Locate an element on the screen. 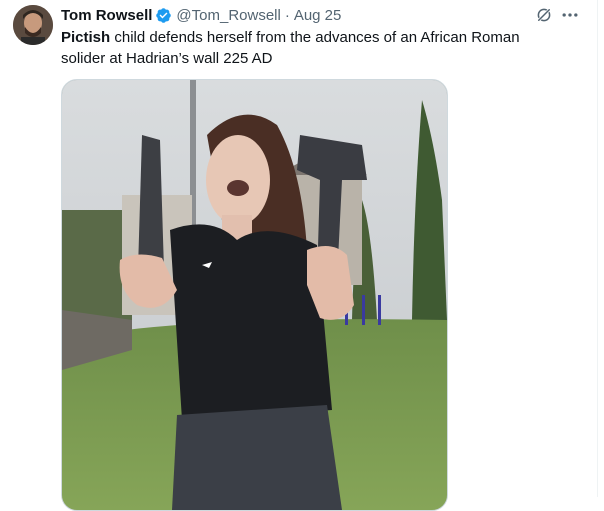 The height and width of the screenshot is (511, 604). grok-icon is located at coordinates (544, 15).